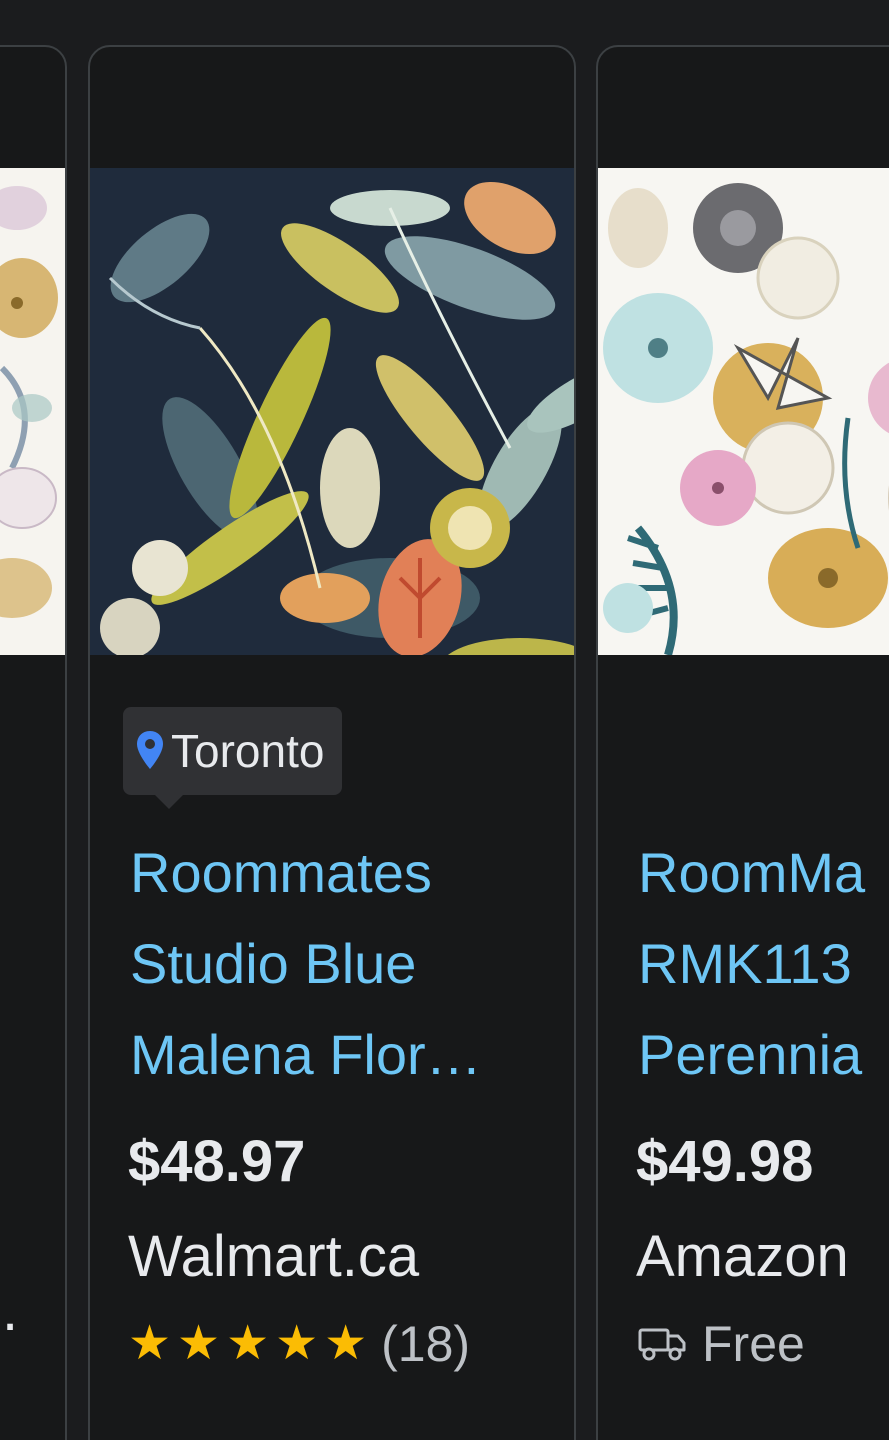 This screenshot has width=889, height=1440. Describe the element at coordinates (426, 1344) in the screenshot. I see `review-count: (18)` at that location.